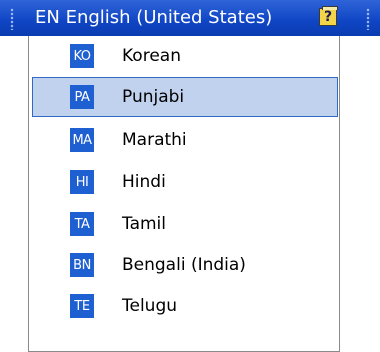  I want to click on language-code-badge: KO, so click(82, 56).